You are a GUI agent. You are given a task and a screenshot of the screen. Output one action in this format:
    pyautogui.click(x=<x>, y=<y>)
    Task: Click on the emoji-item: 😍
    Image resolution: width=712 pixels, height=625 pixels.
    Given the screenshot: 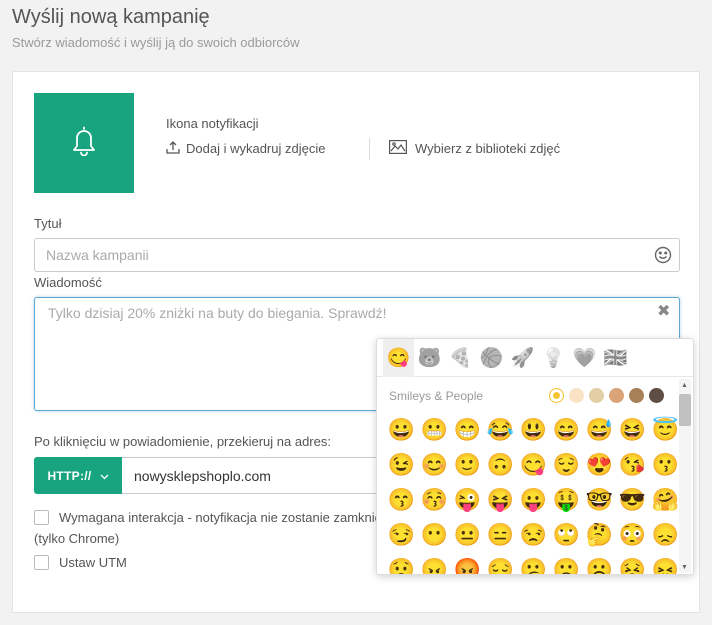 What is the action you would take?
    pyautogui.click(x=599, y=464)
    